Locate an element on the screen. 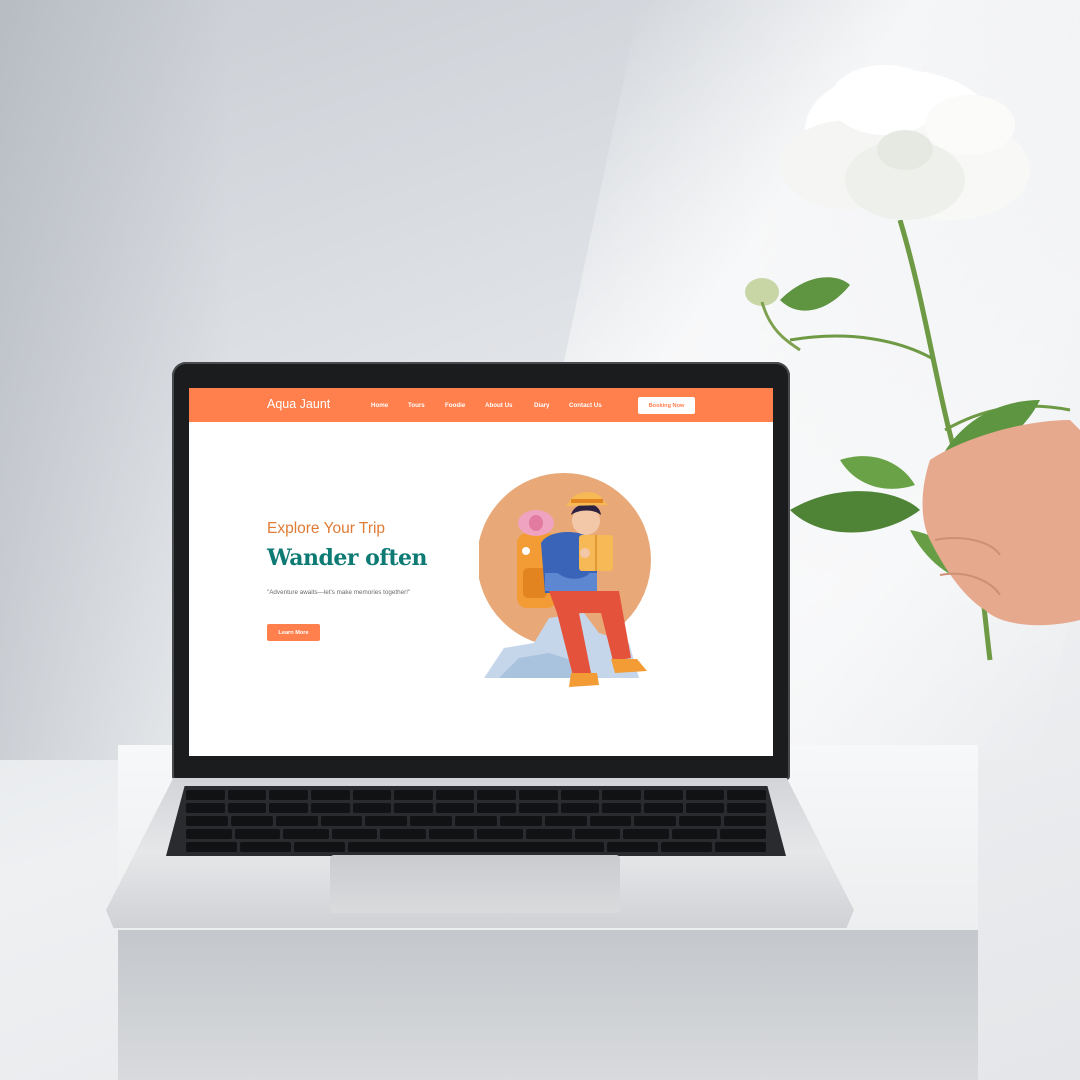  hiker-illustration-icon is located at coordinates (565, 580).